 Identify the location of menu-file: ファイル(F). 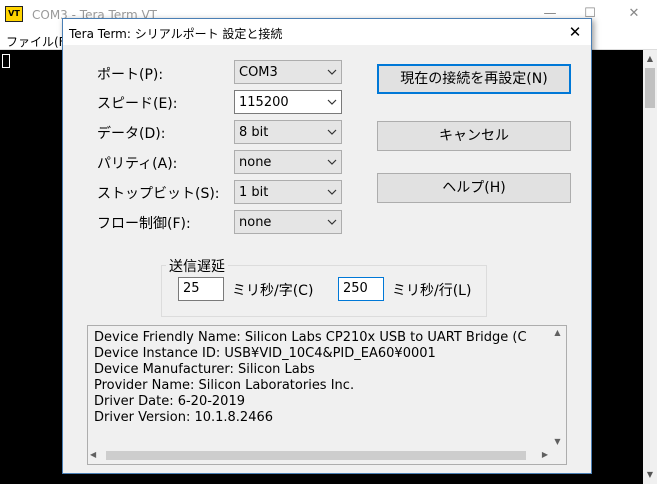
(38, 41).